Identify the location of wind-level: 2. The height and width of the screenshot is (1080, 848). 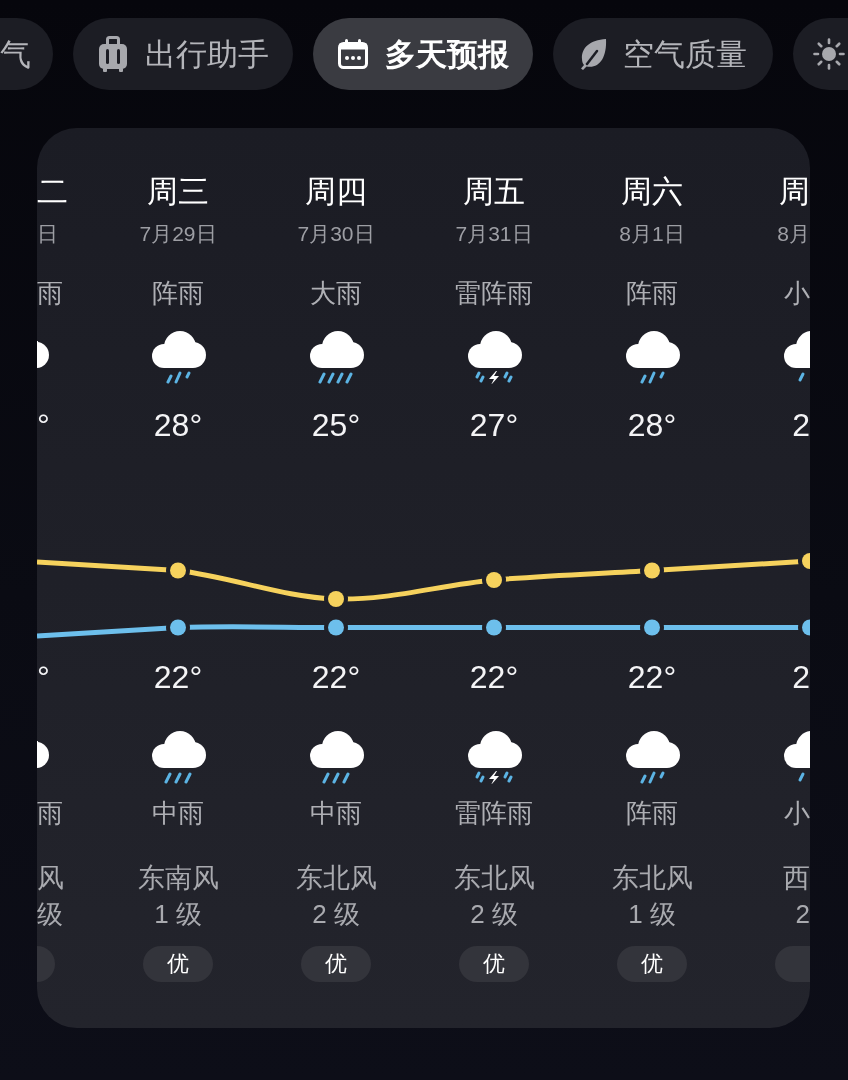
(802, 914).